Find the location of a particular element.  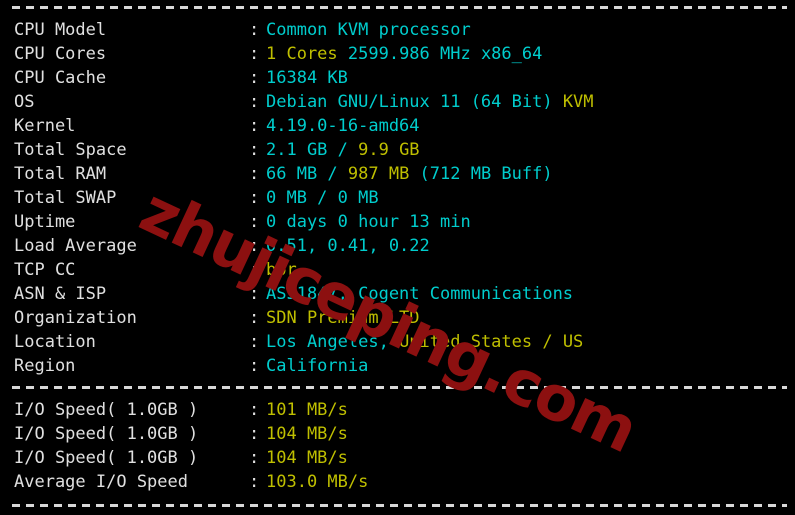

system-info-row: Location: Los Angeles, United States / US is located at coordinates (397, 342).